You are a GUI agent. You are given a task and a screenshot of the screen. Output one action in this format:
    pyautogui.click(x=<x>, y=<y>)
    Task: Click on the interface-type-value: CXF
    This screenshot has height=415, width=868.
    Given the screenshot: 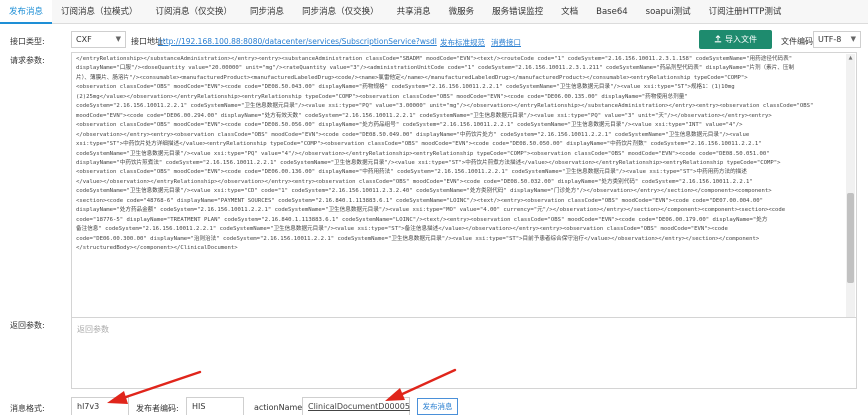 What is the action you would take?
    pyautogui.click(x=84, y=39)
    